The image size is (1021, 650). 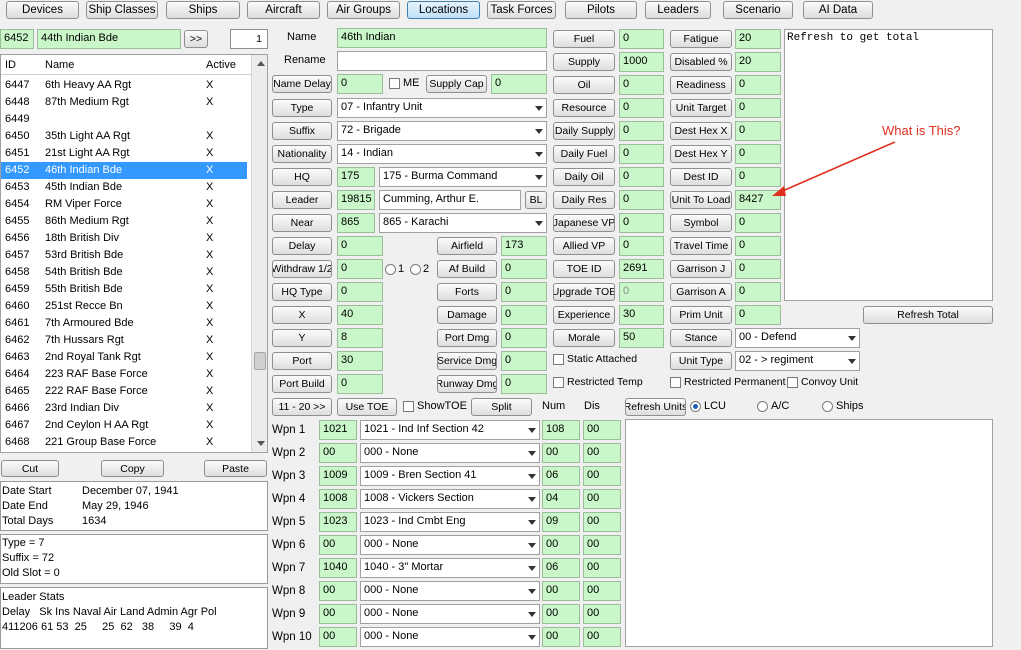 What do you see at coordinates (467, 384) in the screenshot?
I see `runway-dmg-button: Runway Dmg` at bounding box center [467, 384].